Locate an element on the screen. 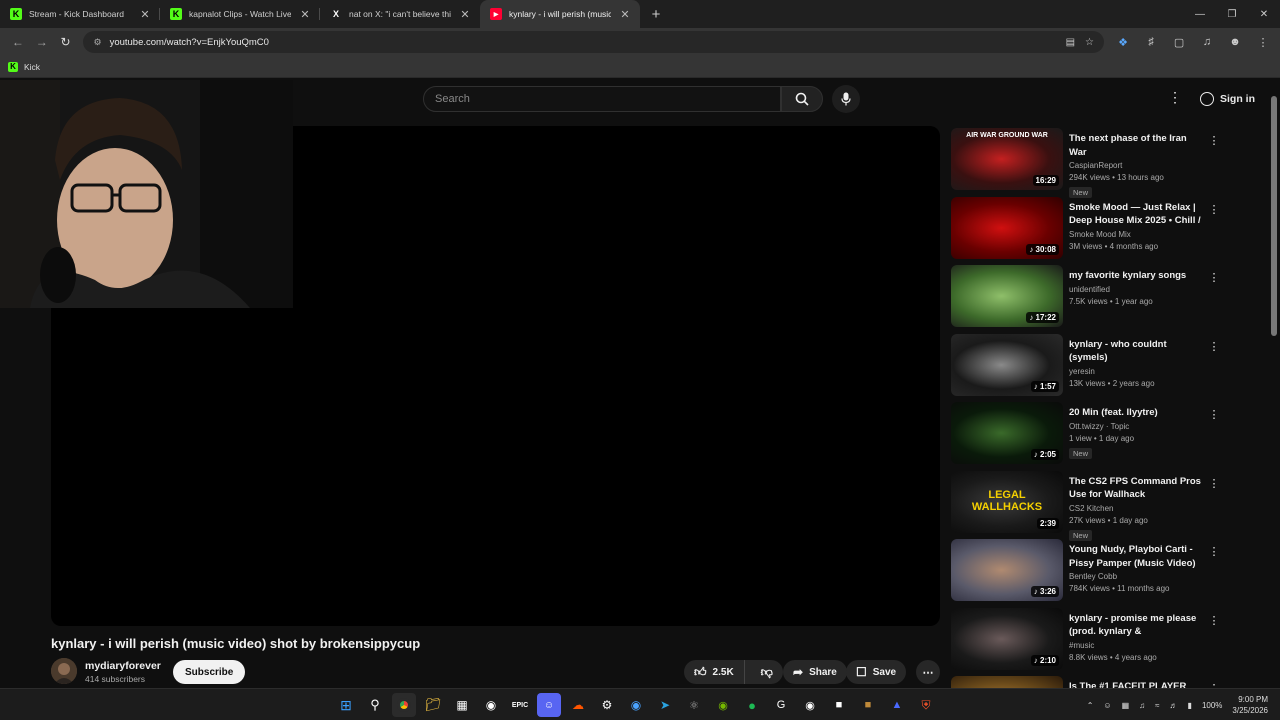 The height and width of the screenshot is (720, 1280). tray-app-icon: ▦ is located at coordinates (1126, 705).